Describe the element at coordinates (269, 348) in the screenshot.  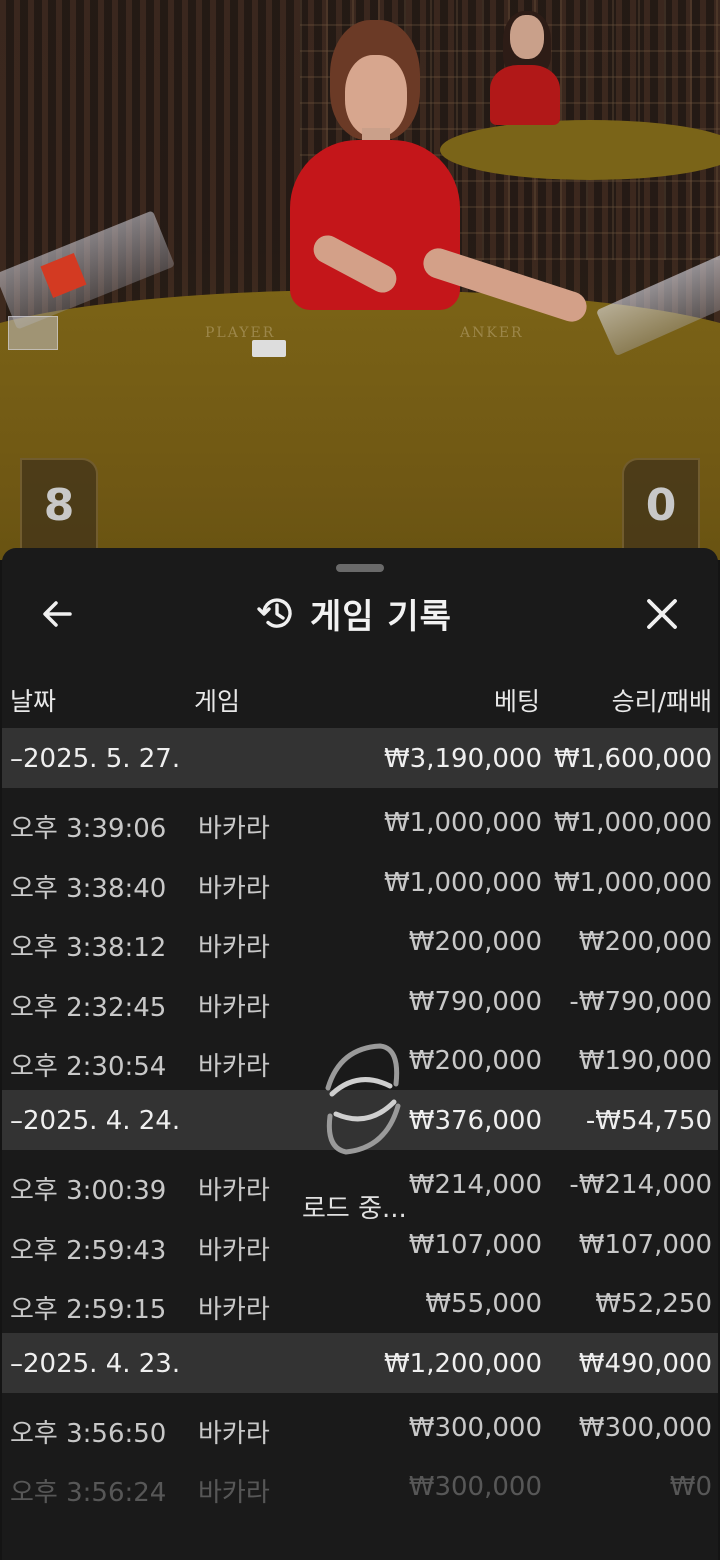
I see `playing-card` at that location.